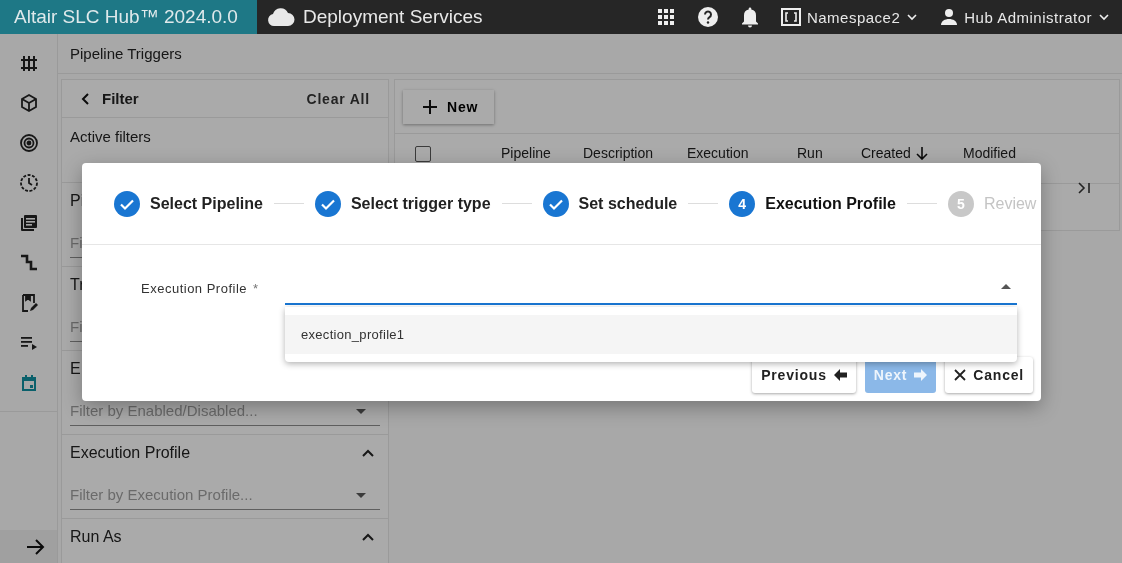 The height and width of the screenshot is (563, 1122). Describe the element at coordinates (1025, 17) in the screenshot. I see `user-menu: Hub Administrator` at that location.